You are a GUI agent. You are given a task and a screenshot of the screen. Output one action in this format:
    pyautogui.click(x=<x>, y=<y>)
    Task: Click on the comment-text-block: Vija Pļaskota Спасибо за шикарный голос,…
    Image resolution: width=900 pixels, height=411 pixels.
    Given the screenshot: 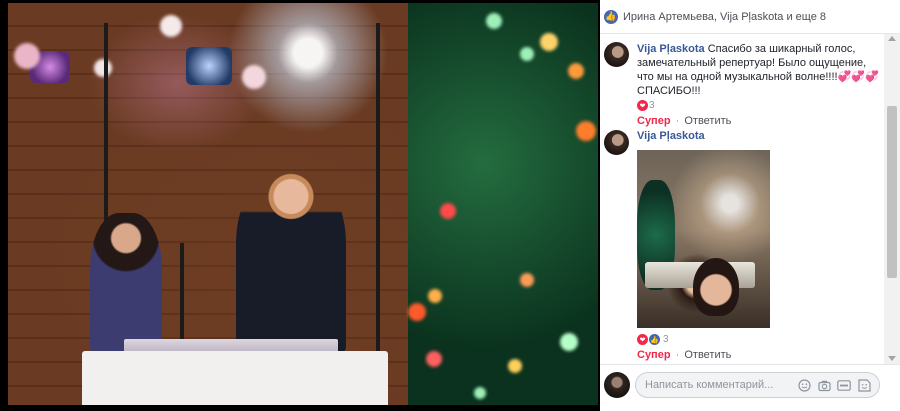 What is the action you would take?
    pyautogui.click(x=758, y=70)
    